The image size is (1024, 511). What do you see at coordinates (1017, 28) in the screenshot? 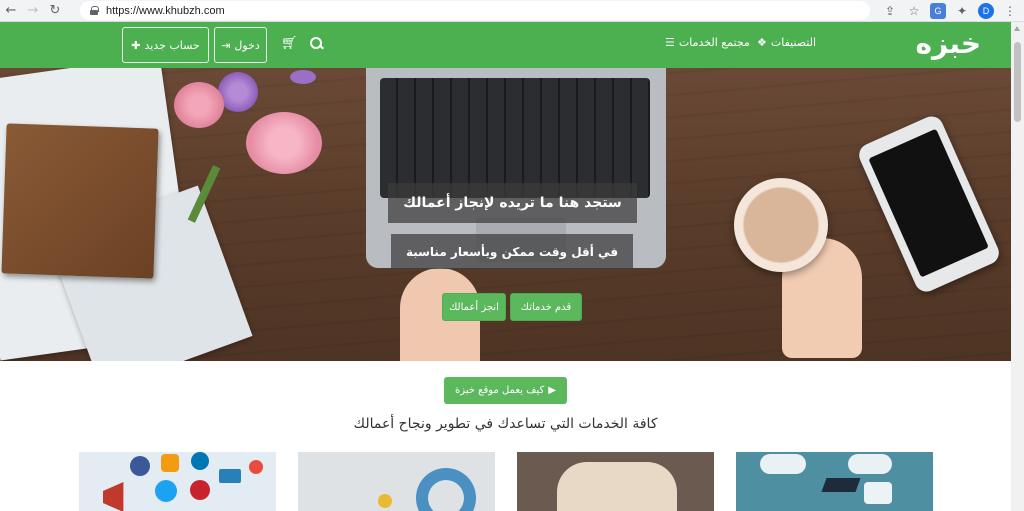
I see `scroll-up-arrow-icon` at bounding box center [1017, 28].